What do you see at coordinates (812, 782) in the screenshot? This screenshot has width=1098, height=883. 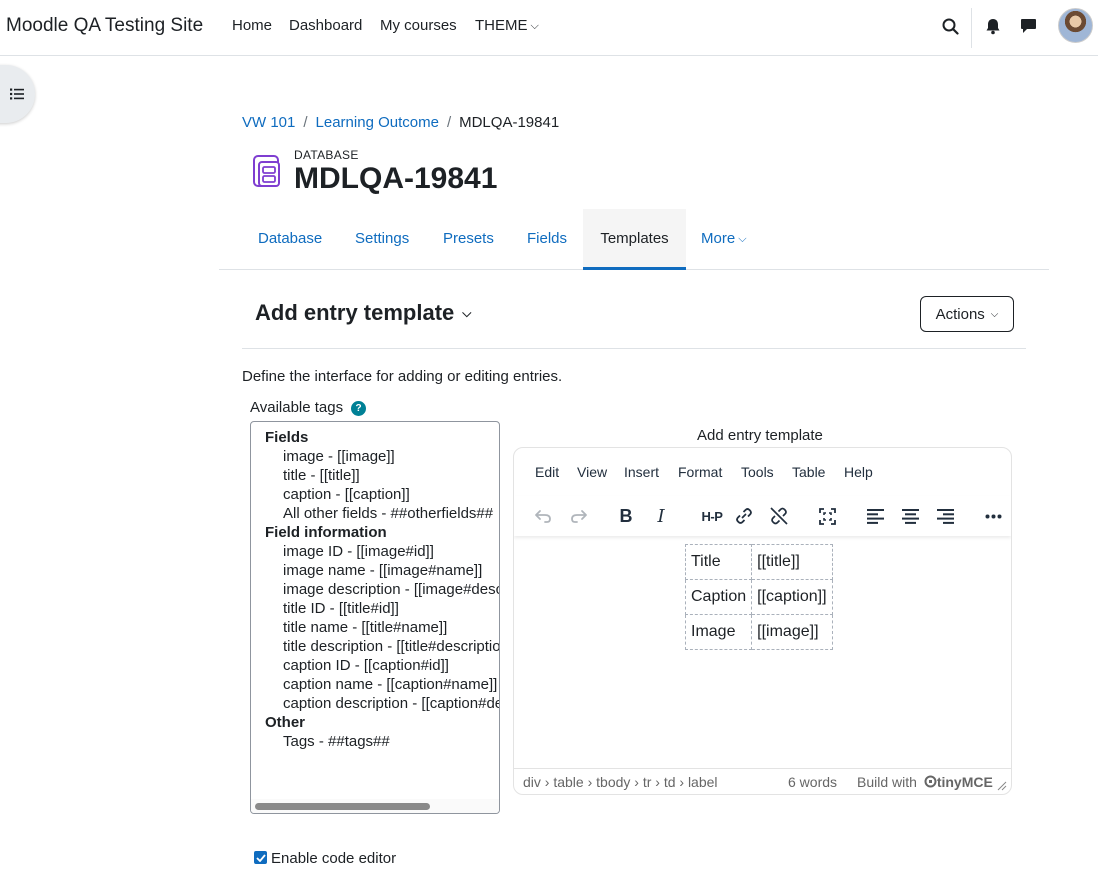 I see `word-count: 6 words` at bounding box center [812, 782].